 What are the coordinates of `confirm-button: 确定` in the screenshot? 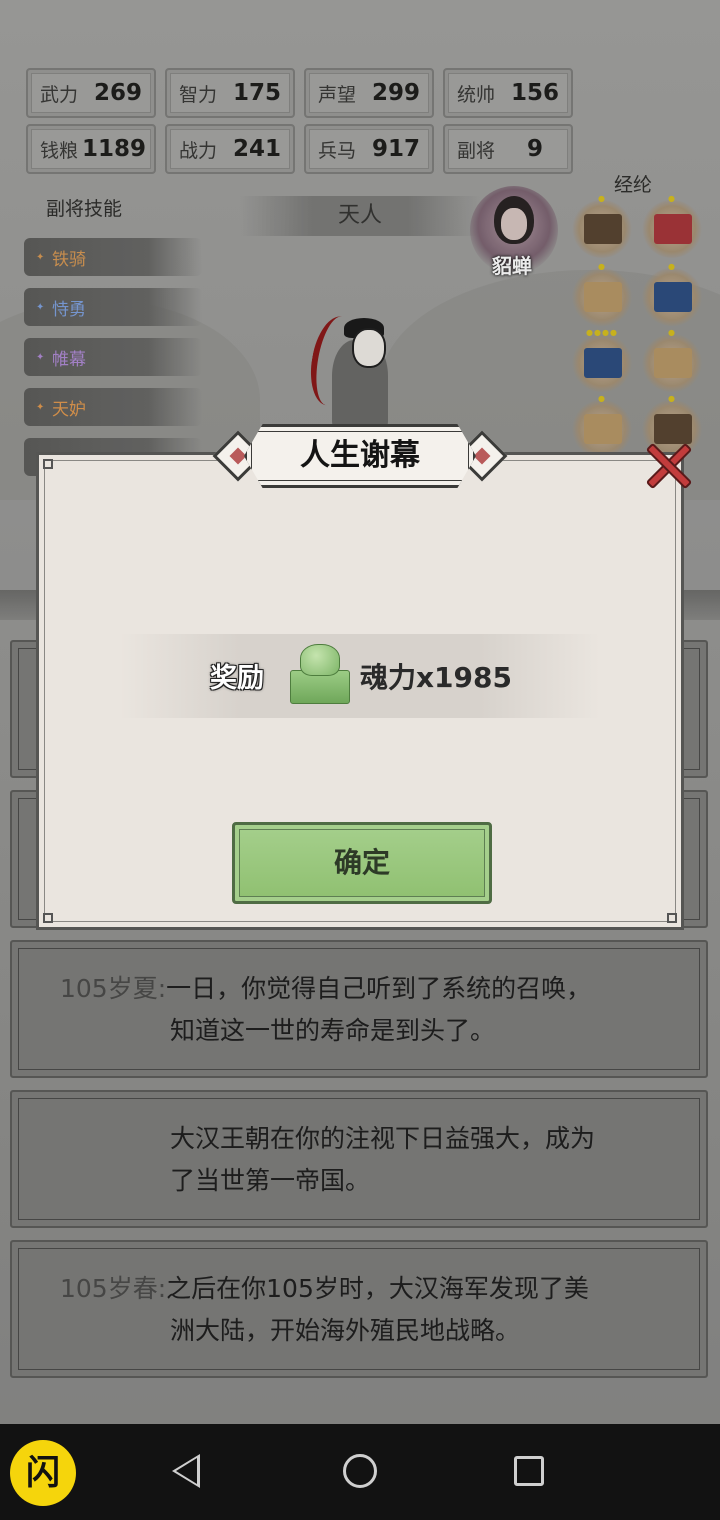 It's located at (362, 863).